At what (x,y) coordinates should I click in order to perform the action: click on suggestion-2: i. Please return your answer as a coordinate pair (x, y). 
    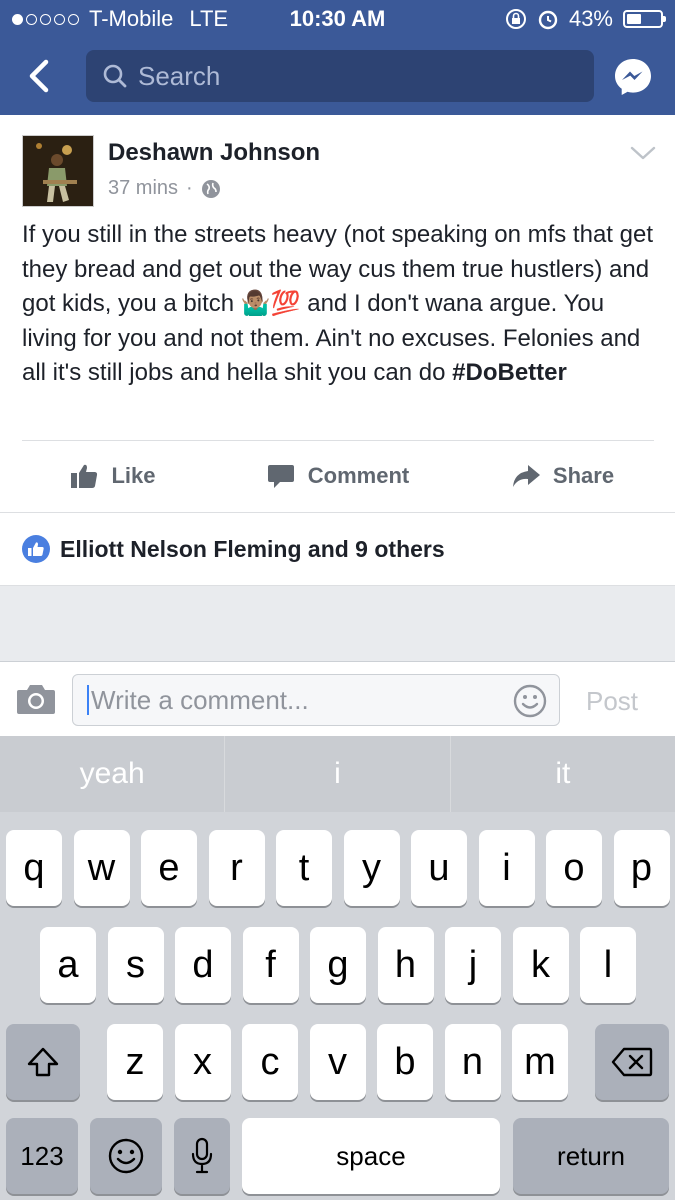
    Looking at the image, I should click on (338, 774).